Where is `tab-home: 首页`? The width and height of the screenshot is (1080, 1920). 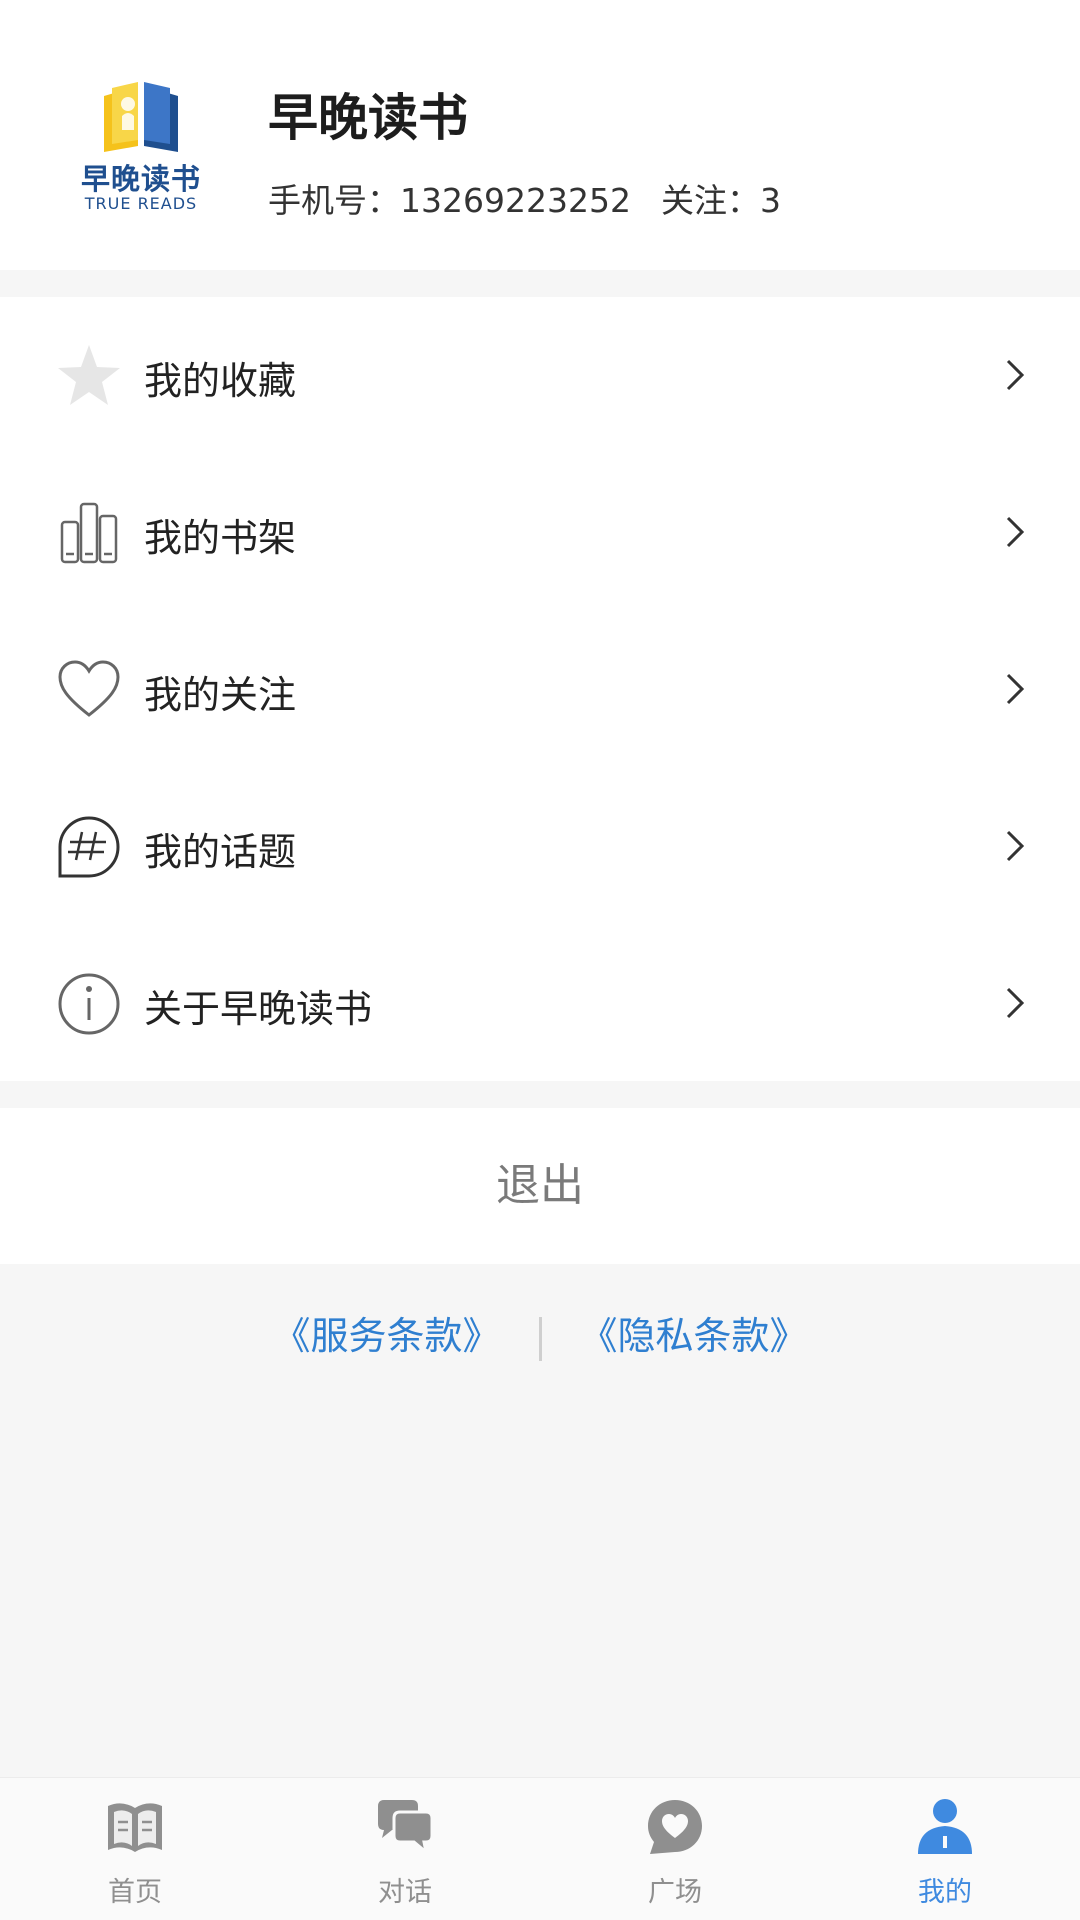 tab-home: 首页 is located at coordinates (135, 1849).